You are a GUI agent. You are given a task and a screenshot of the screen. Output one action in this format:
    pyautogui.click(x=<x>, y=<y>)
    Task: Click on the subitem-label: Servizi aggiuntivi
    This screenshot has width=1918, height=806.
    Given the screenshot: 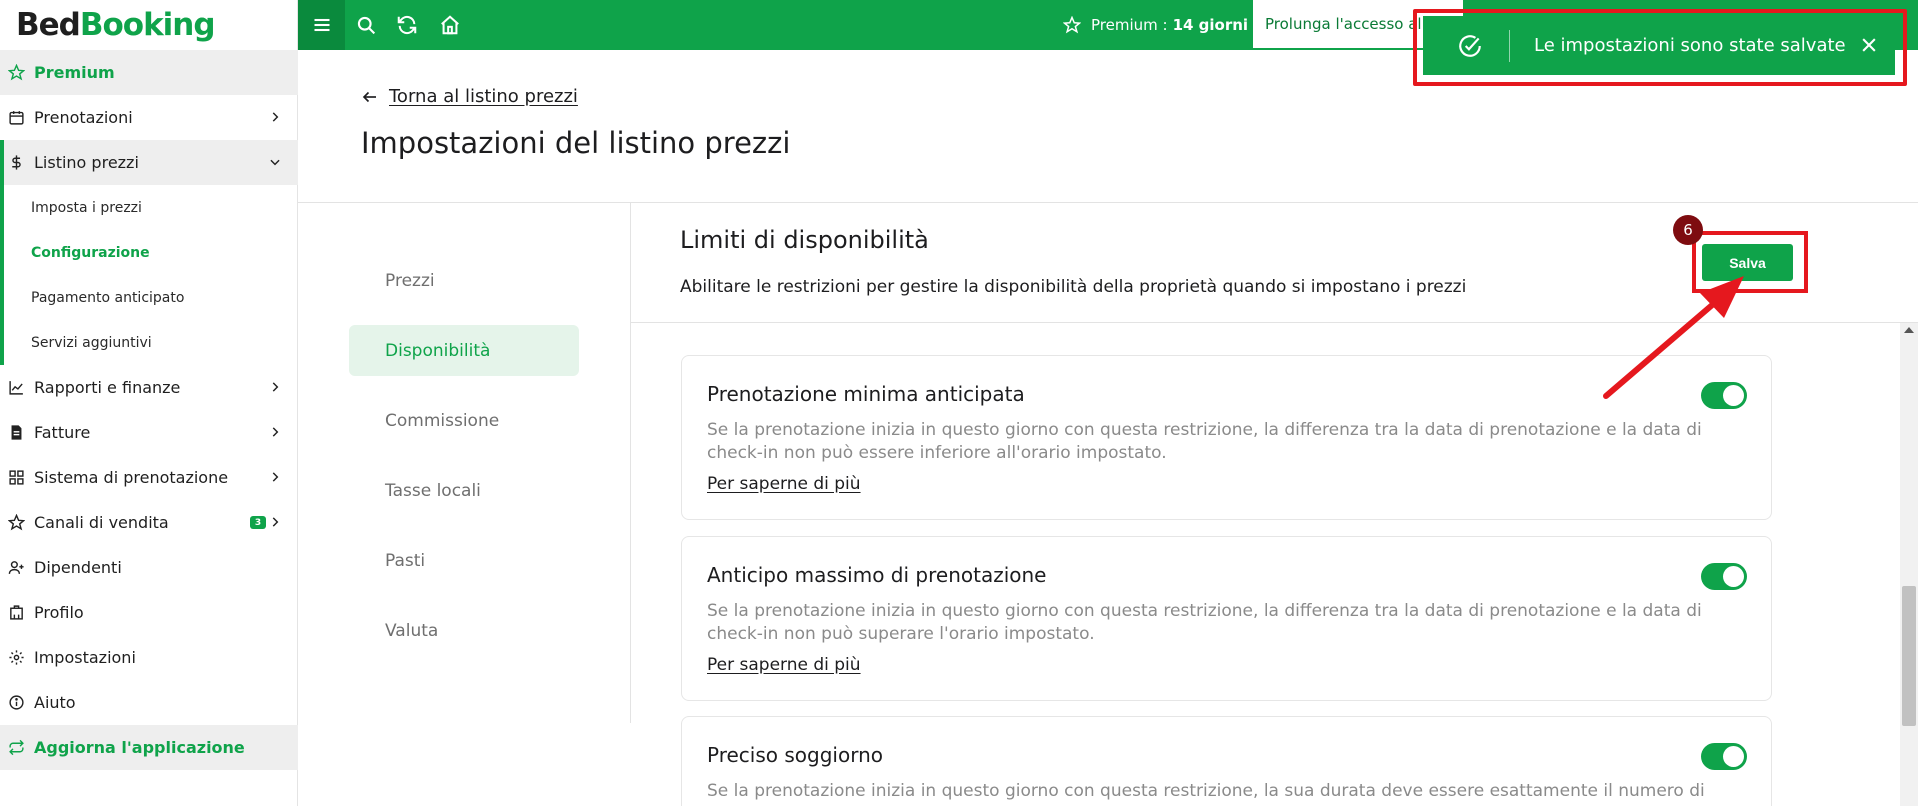 What is the action you would take?
    pyautogui.click(x=91, y=342)
    